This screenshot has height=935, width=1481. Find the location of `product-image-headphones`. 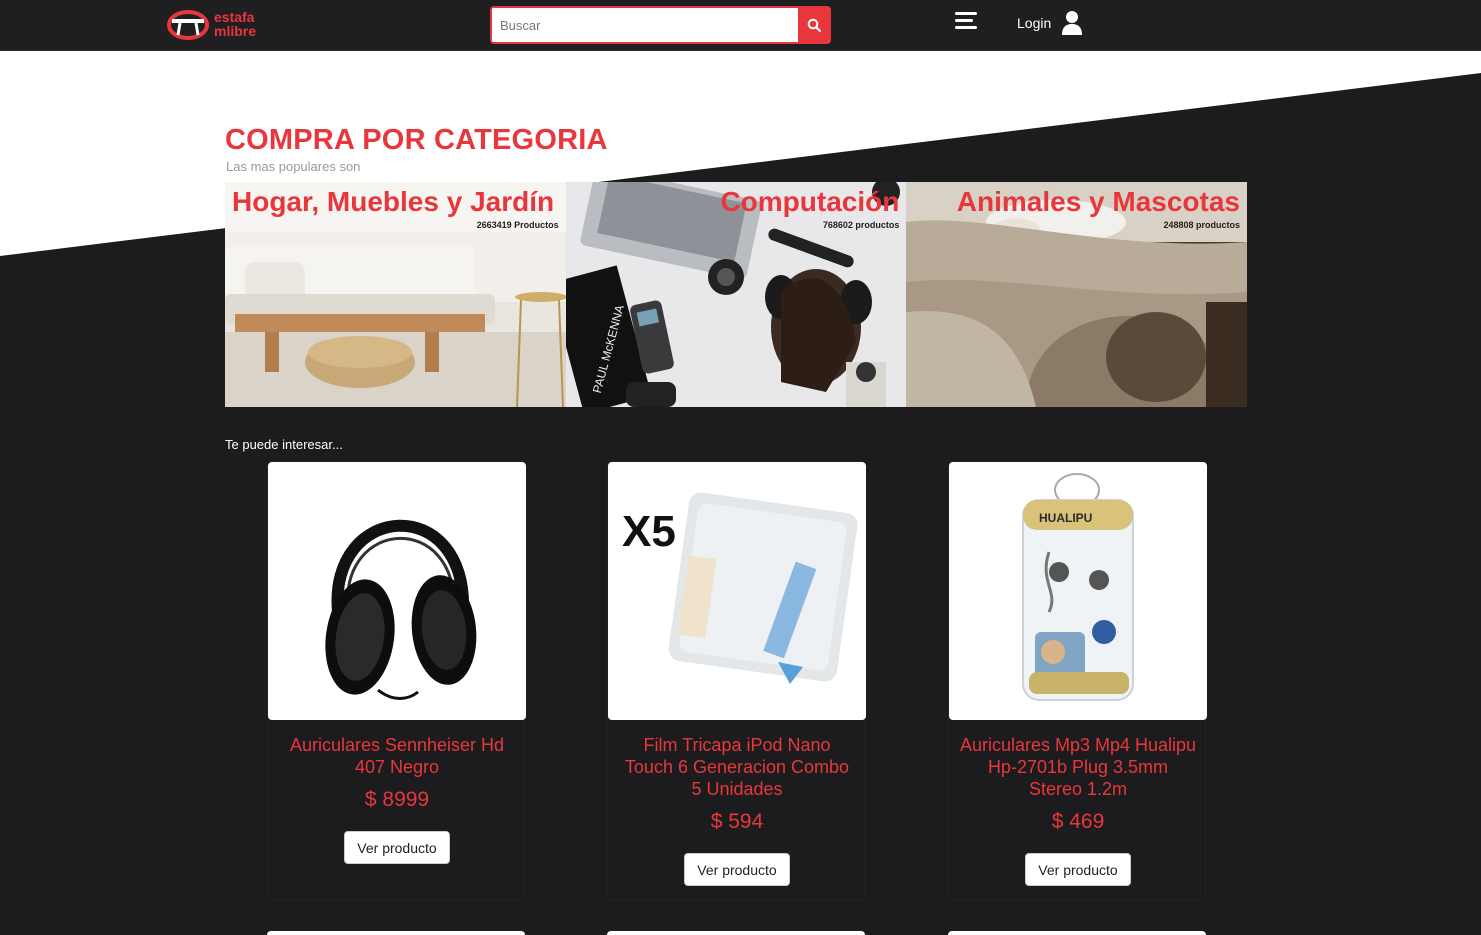

product-image-headphones is located at coordinates (397, 591).